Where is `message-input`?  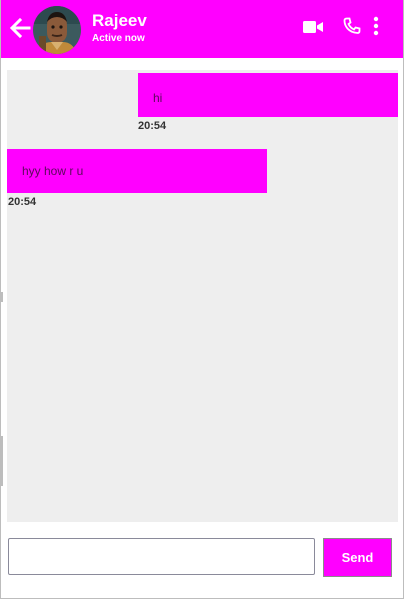 message-input is located at coordinates (161, 556).